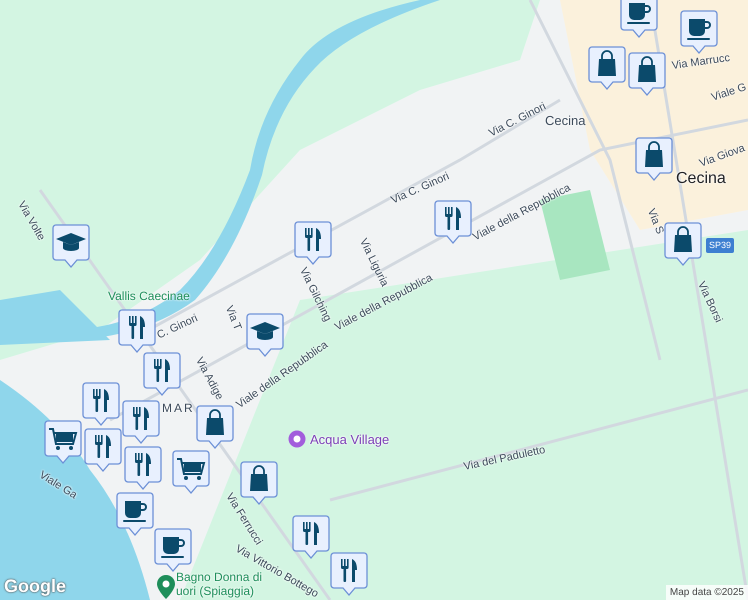  Describe the element at coordinates (720, 245) in the screenshot. I see `route-badge: SP39` at that location.